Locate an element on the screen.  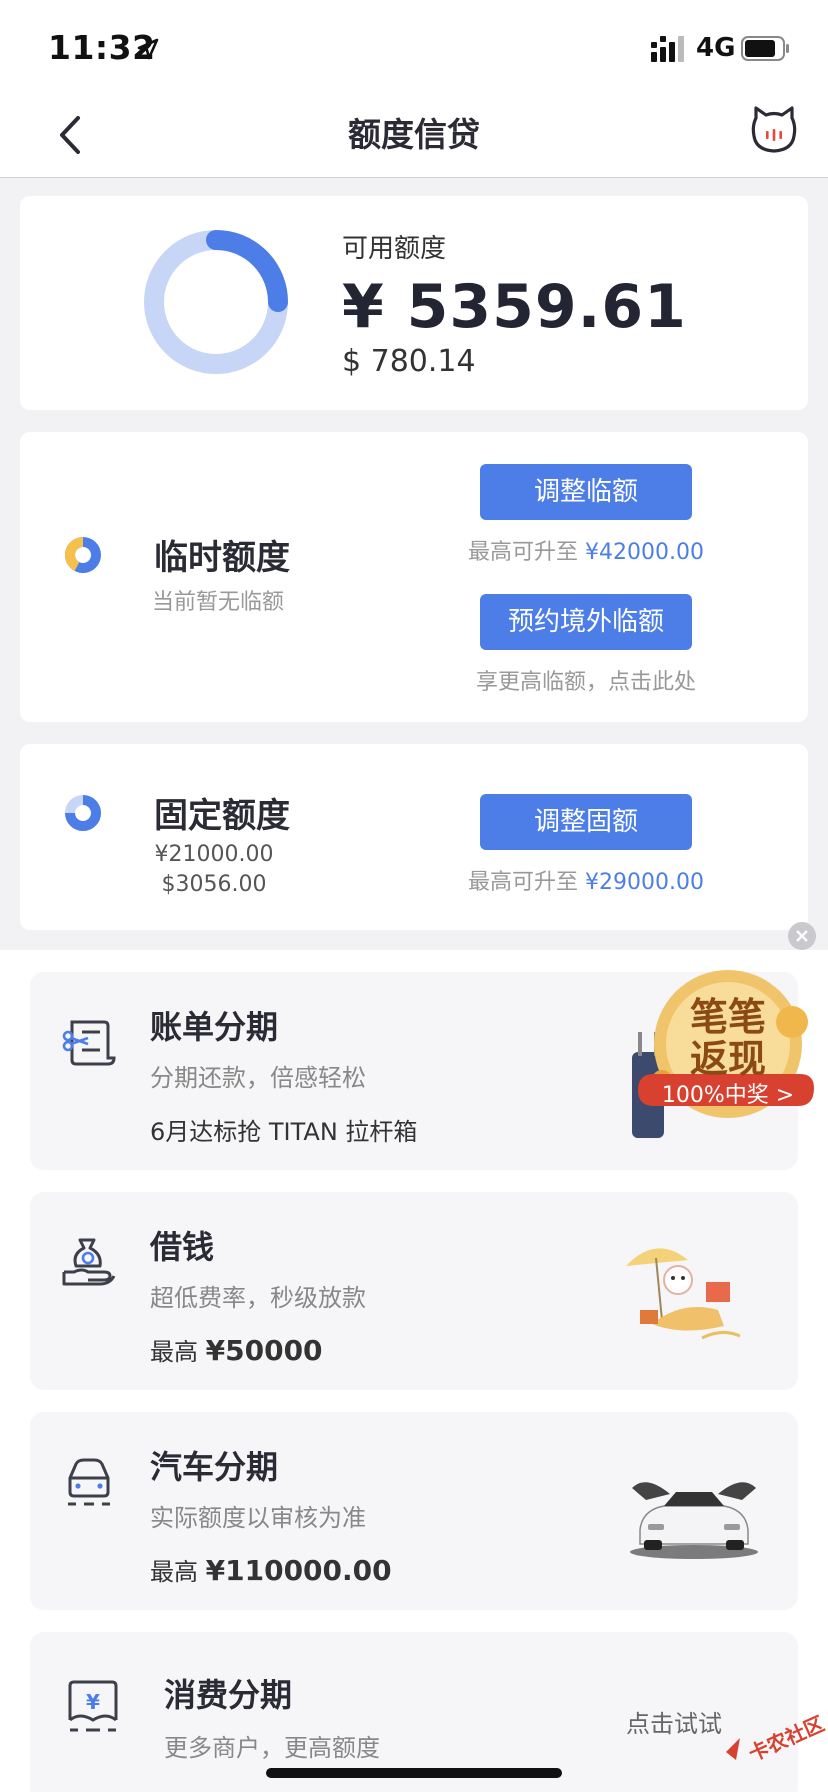
product-subtitle: 超低费率，秒级放款 is located at coordinates (258, 1298).